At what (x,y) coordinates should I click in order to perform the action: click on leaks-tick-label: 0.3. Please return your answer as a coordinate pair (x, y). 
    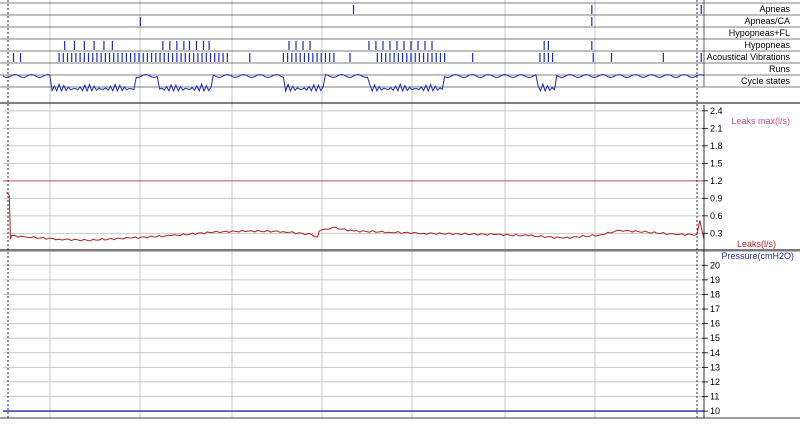
    Looking at the image, I should click on (716, 233).